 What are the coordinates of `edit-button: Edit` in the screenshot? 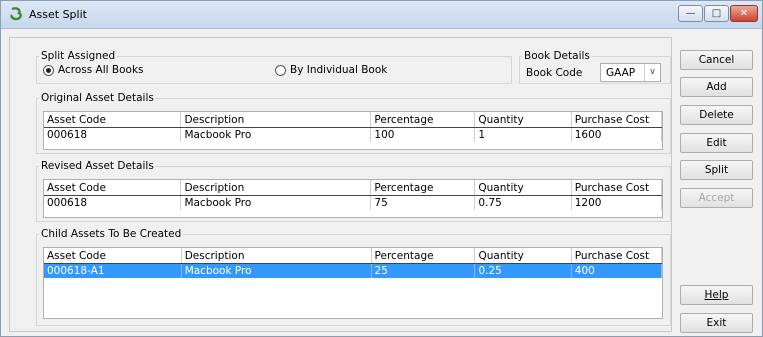 It's located at (716, 143).